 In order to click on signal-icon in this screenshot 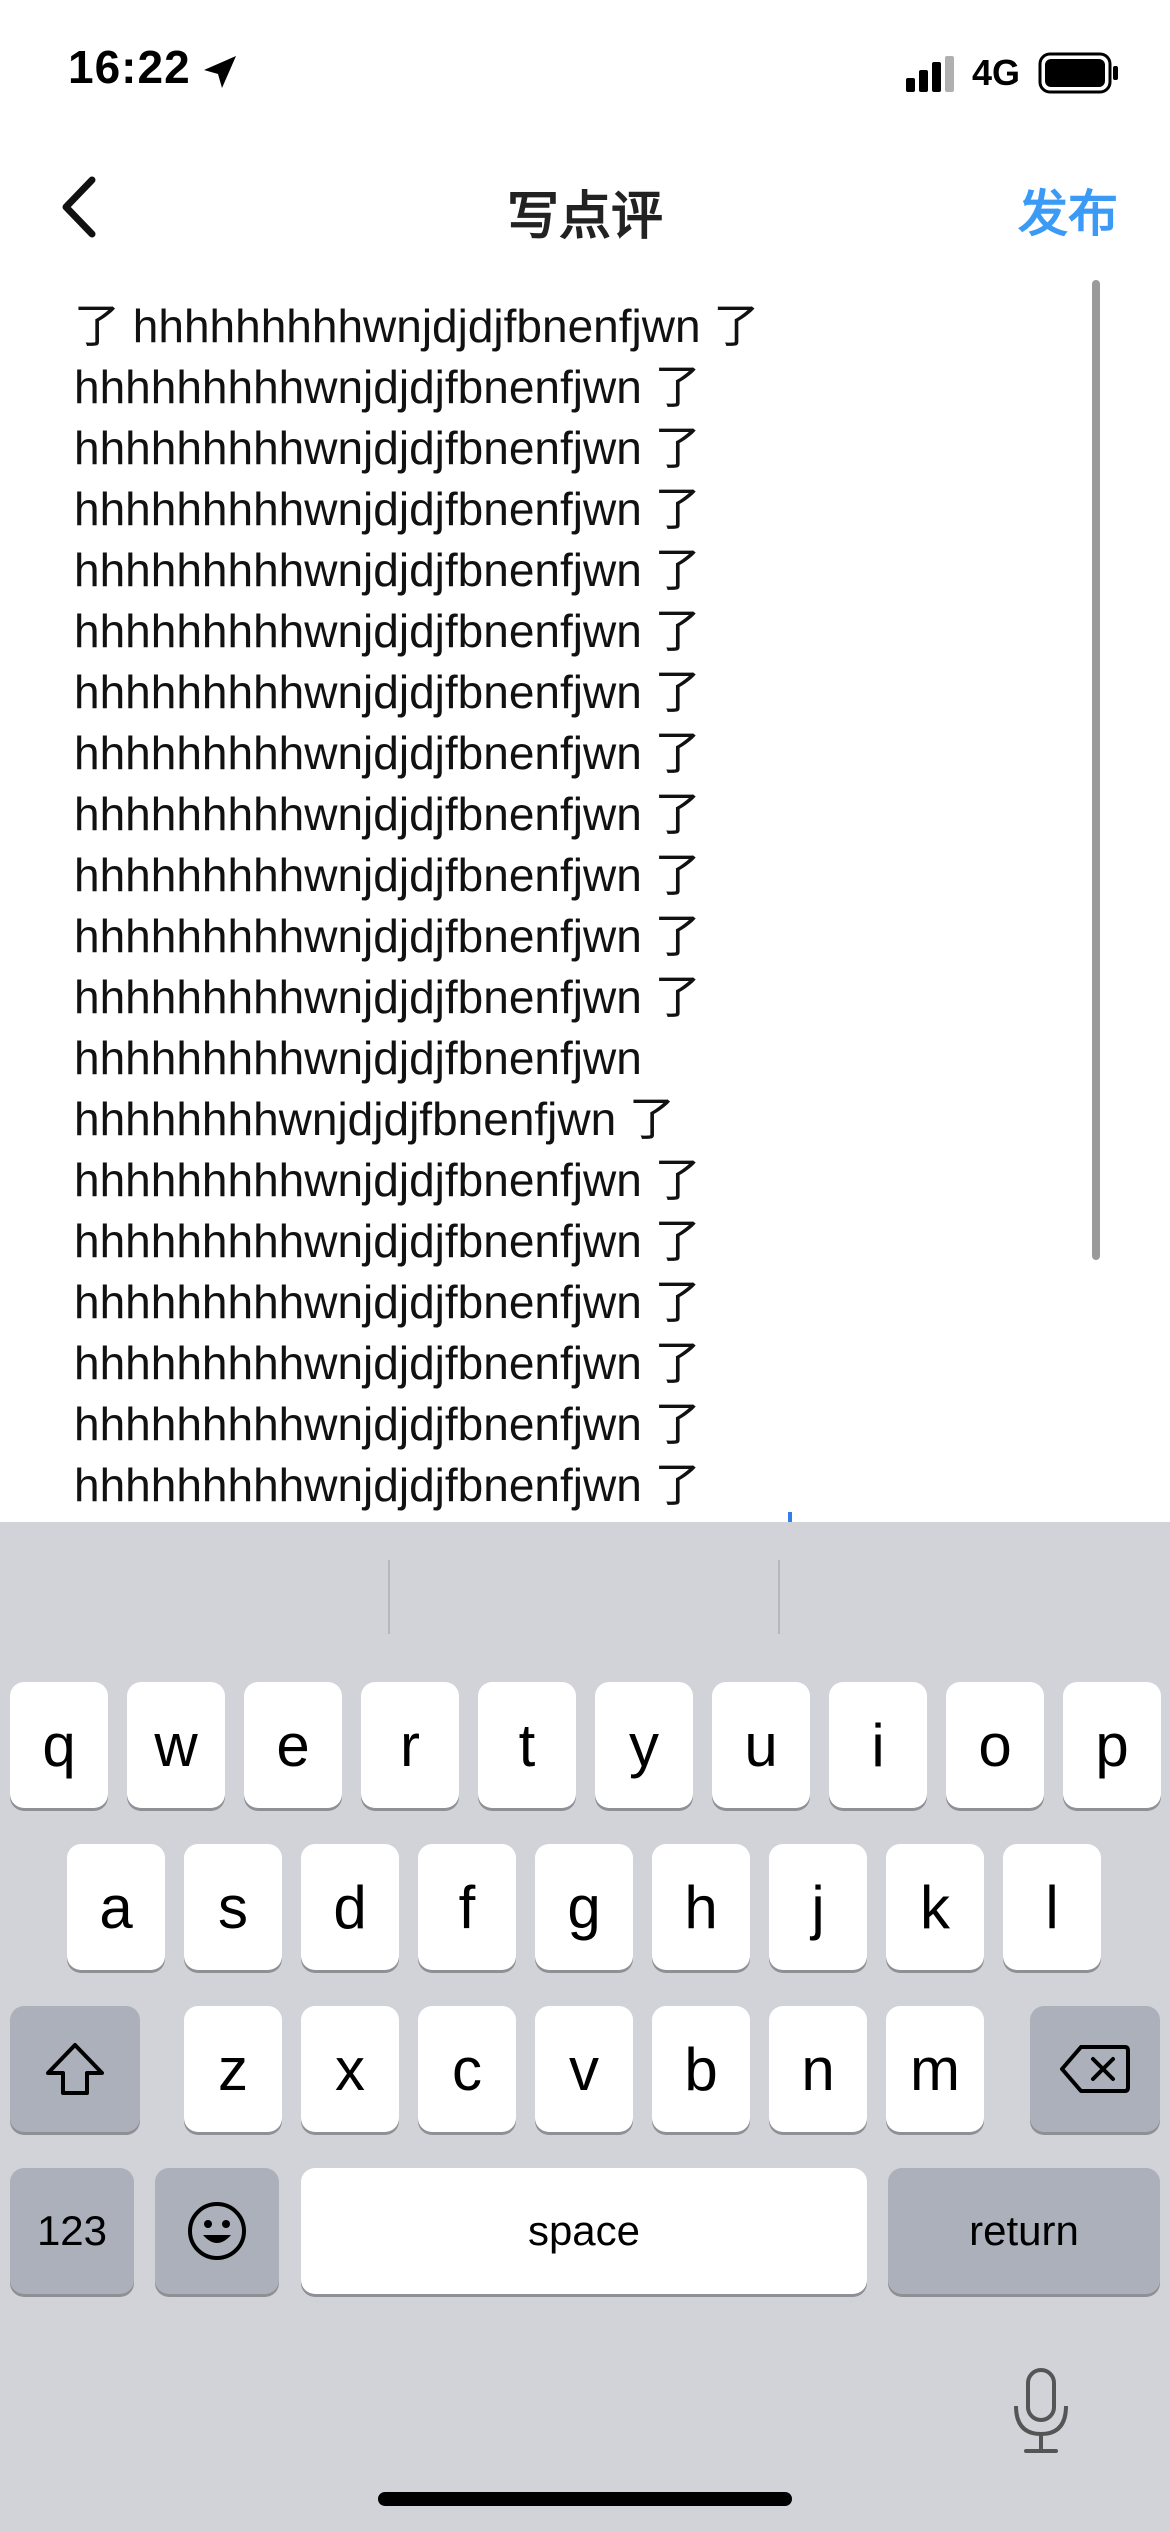, I will do `click(930, 74)`.